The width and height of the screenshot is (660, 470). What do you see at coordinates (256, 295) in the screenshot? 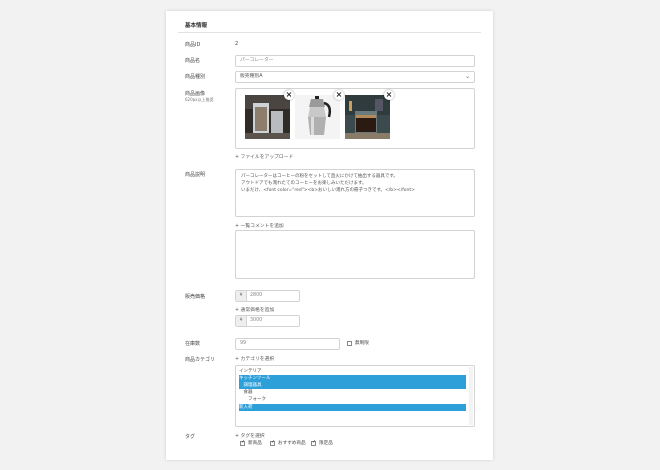
I see `price-value: 2800` at bounding box center [256, 295].